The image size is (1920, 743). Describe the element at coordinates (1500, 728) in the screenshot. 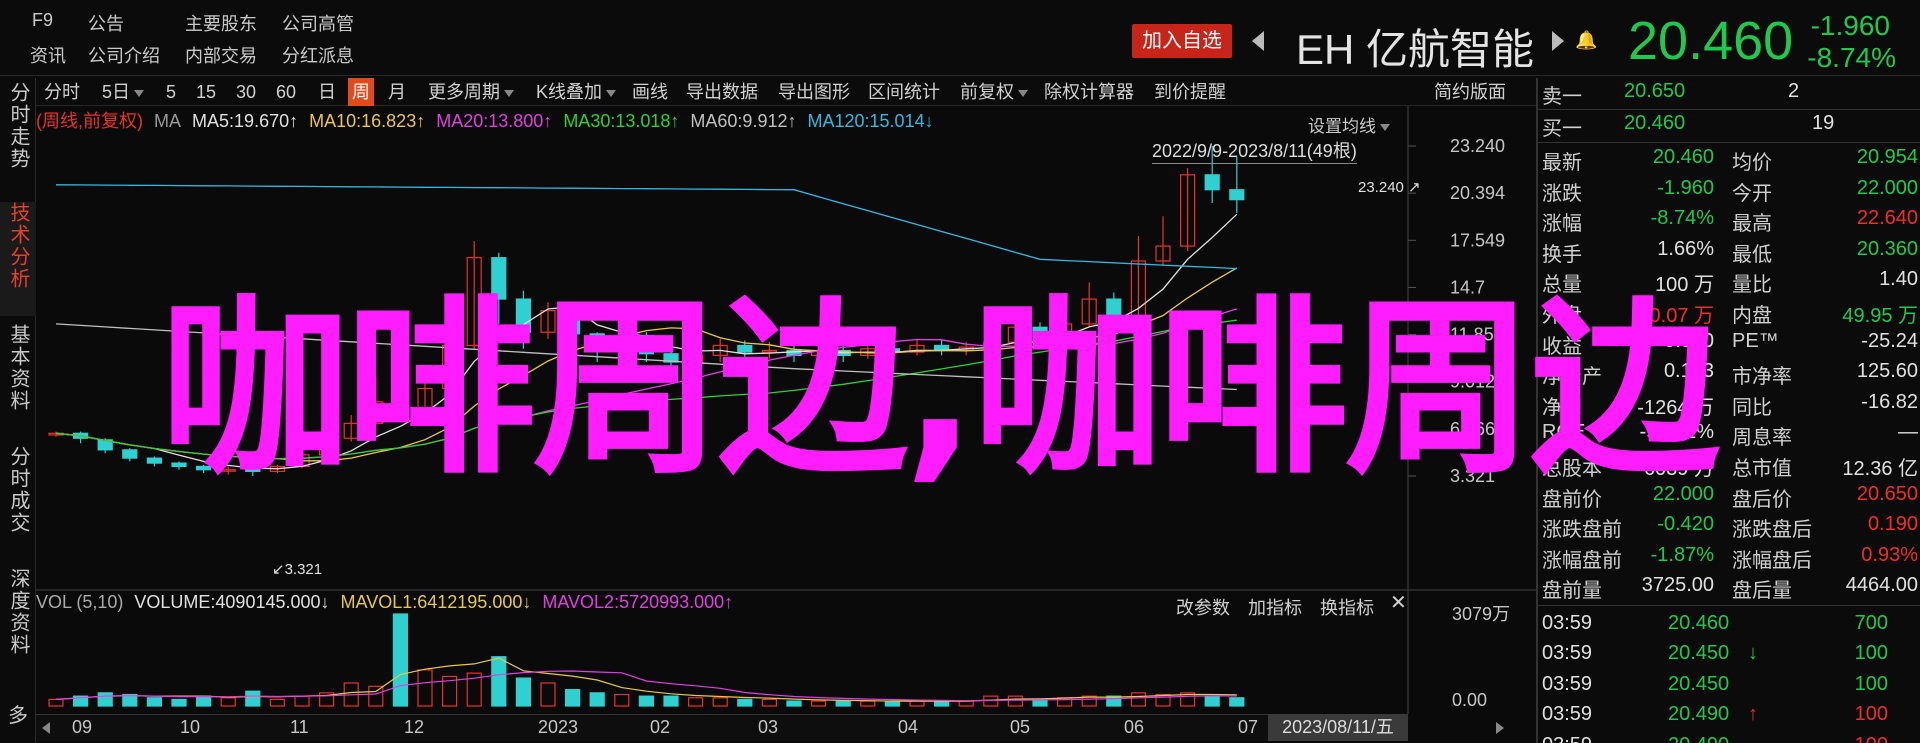

I see `scroll-right-icon` at that location.